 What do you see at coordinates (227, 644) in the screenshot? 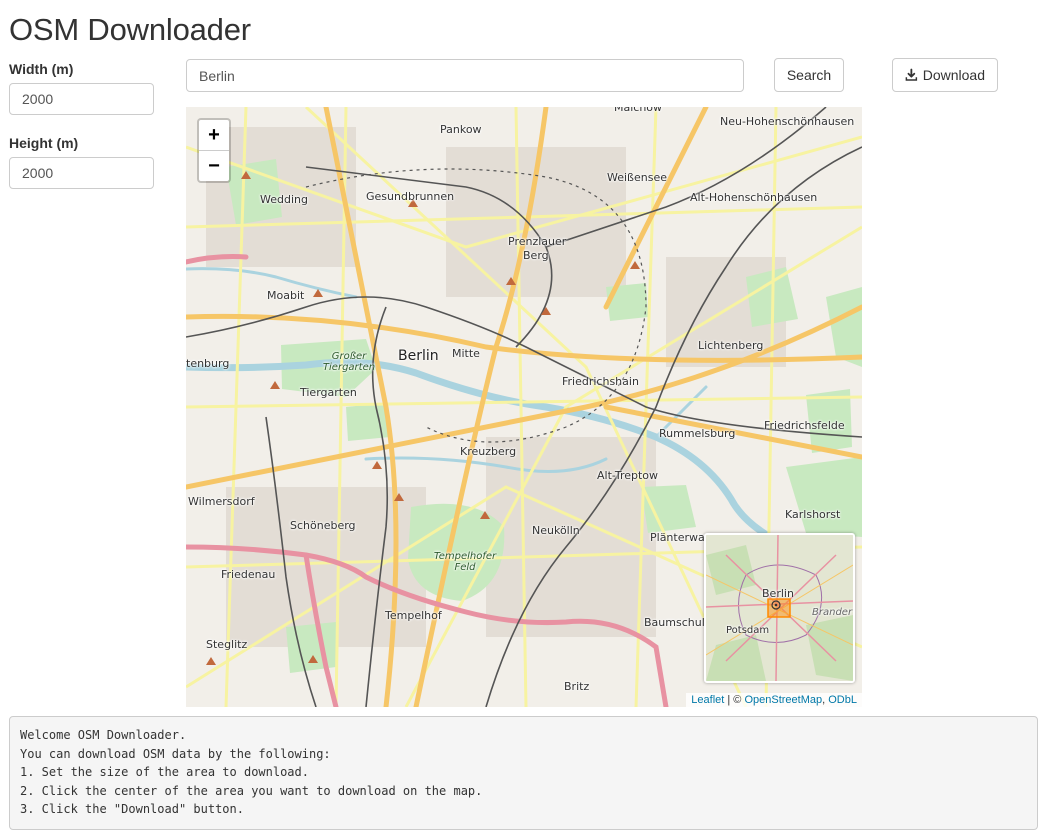
I see `map-place-label: Steglitz` at bounding box center [227, 644].